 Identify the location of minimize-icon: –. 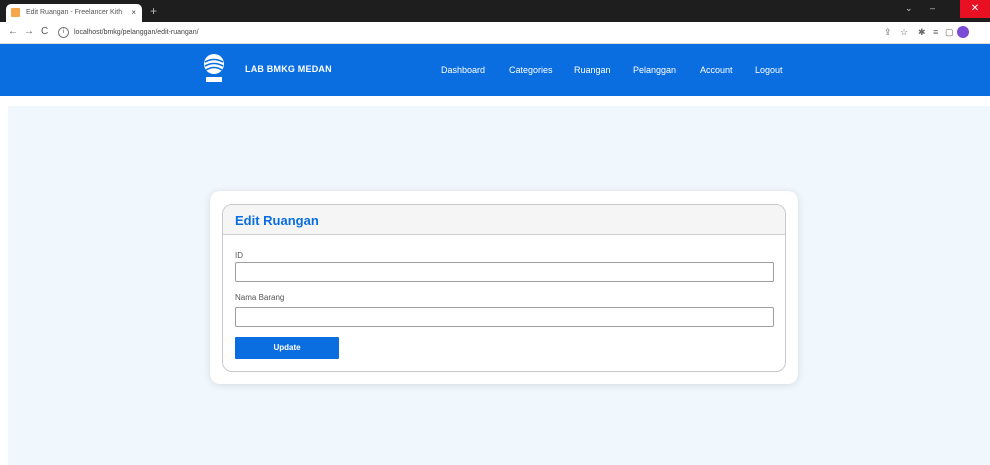
(932, 8).